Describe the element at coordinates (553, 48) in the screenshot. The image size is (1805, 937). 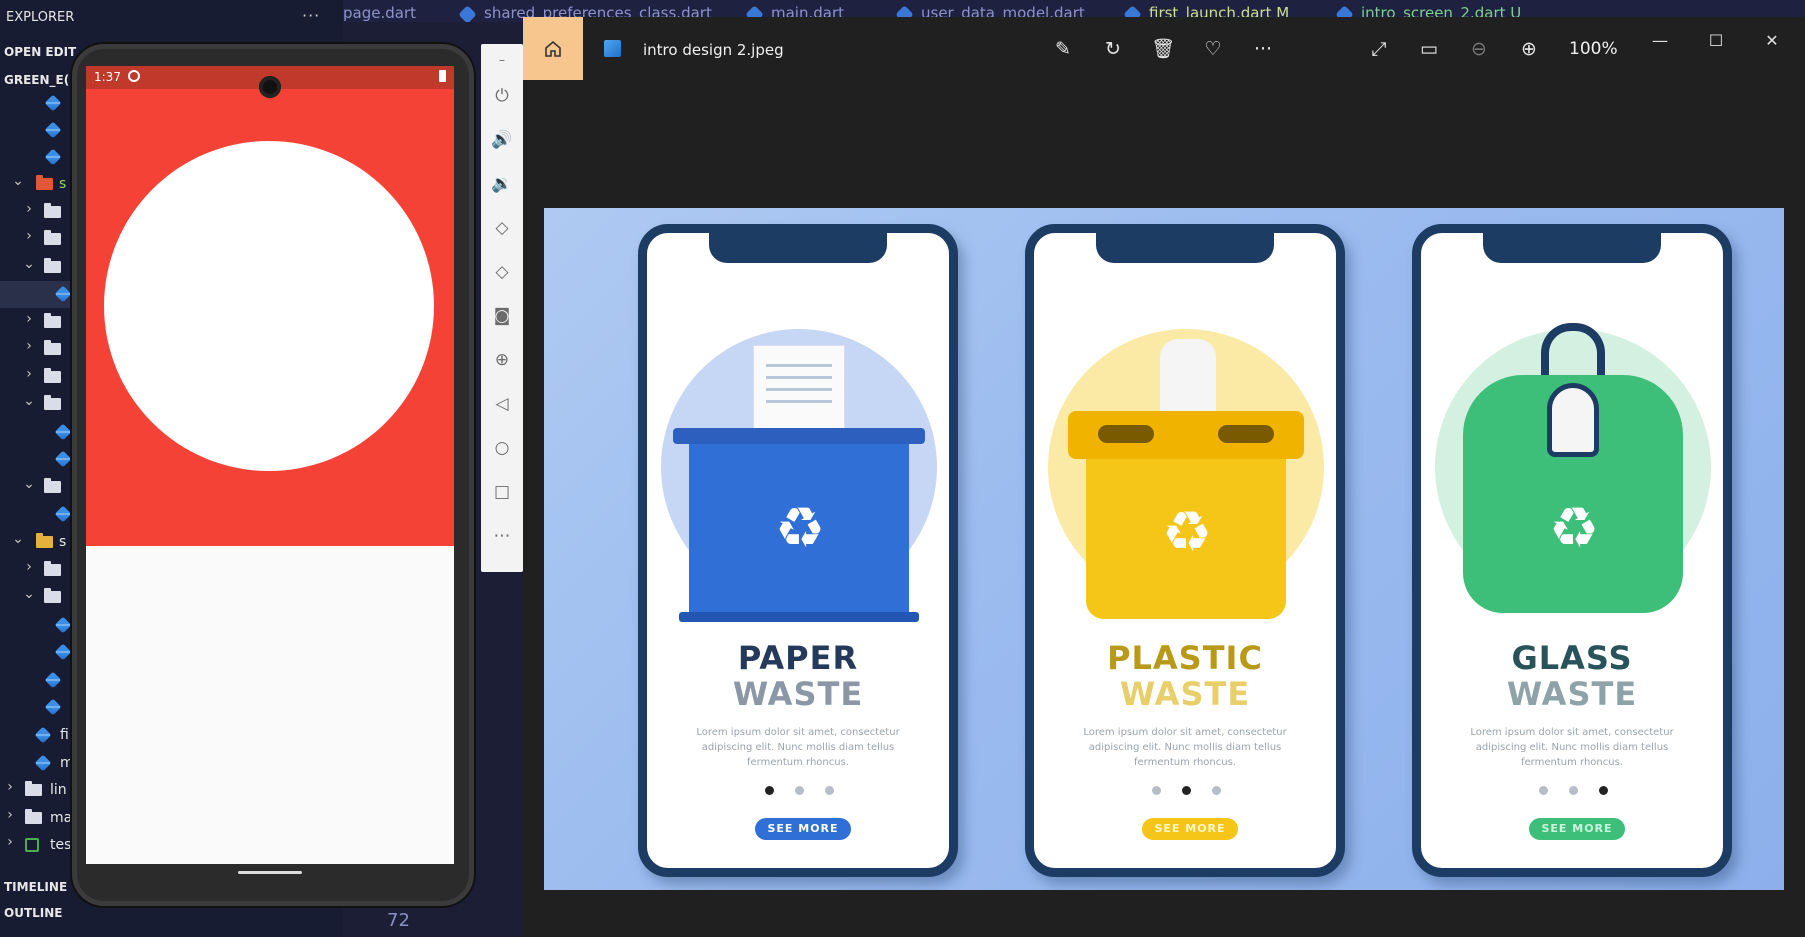
I see `home-button` at that location.